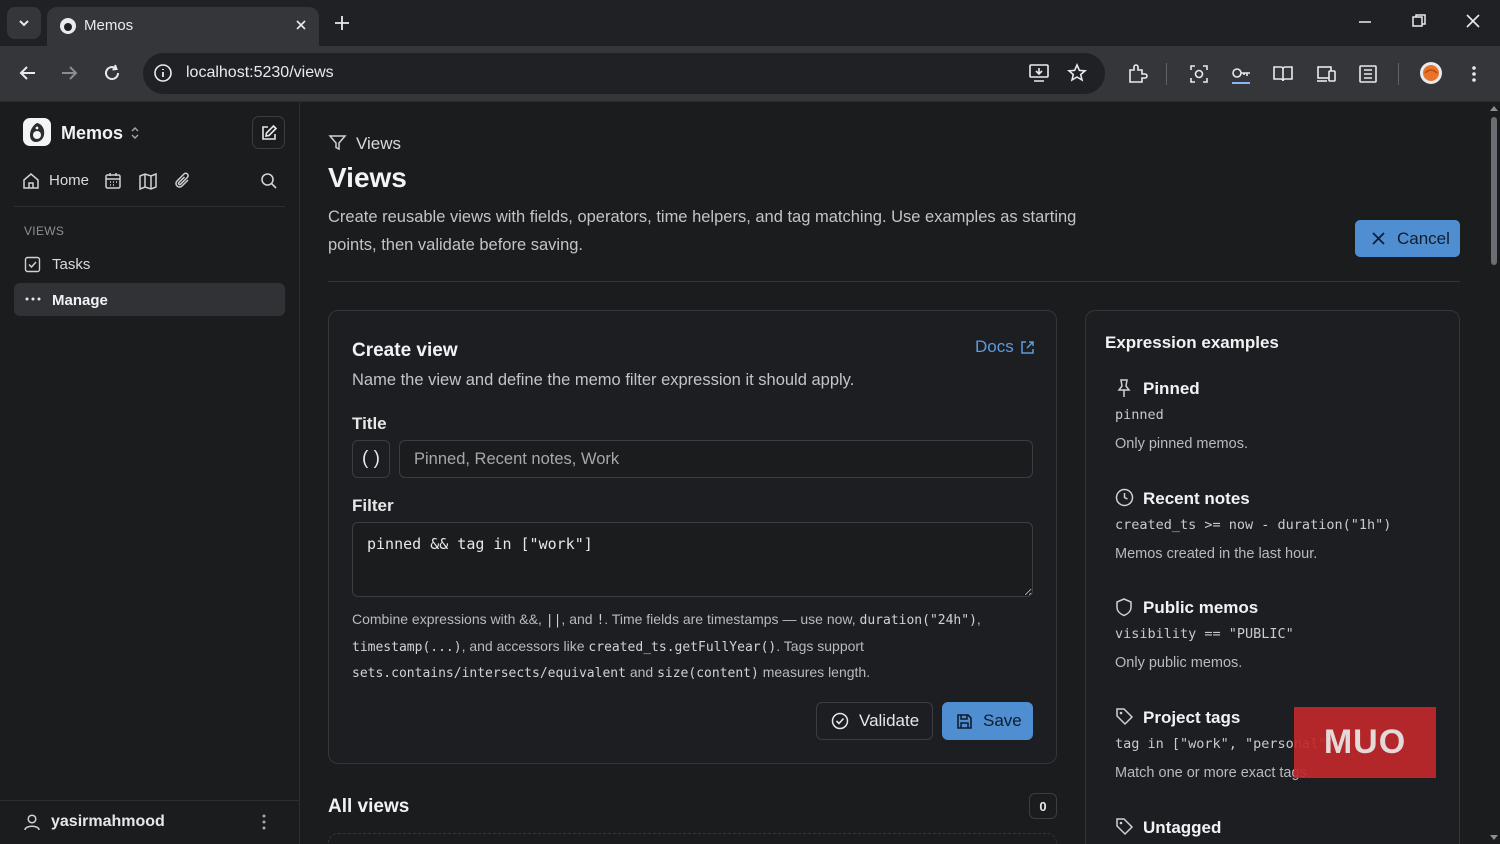  What do you see at coordinates (641, 672) in the screenshot?
I see `help-text: and` at bounding box center [641, 672].